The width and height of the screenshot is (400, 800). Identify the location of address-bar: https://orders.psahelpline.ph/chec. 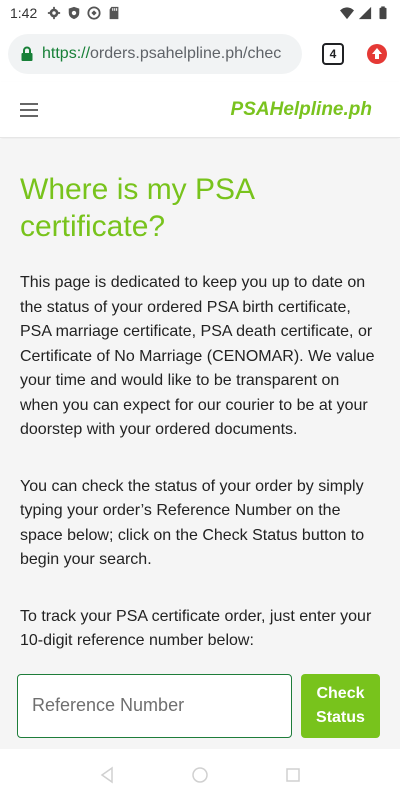
(155, 54).